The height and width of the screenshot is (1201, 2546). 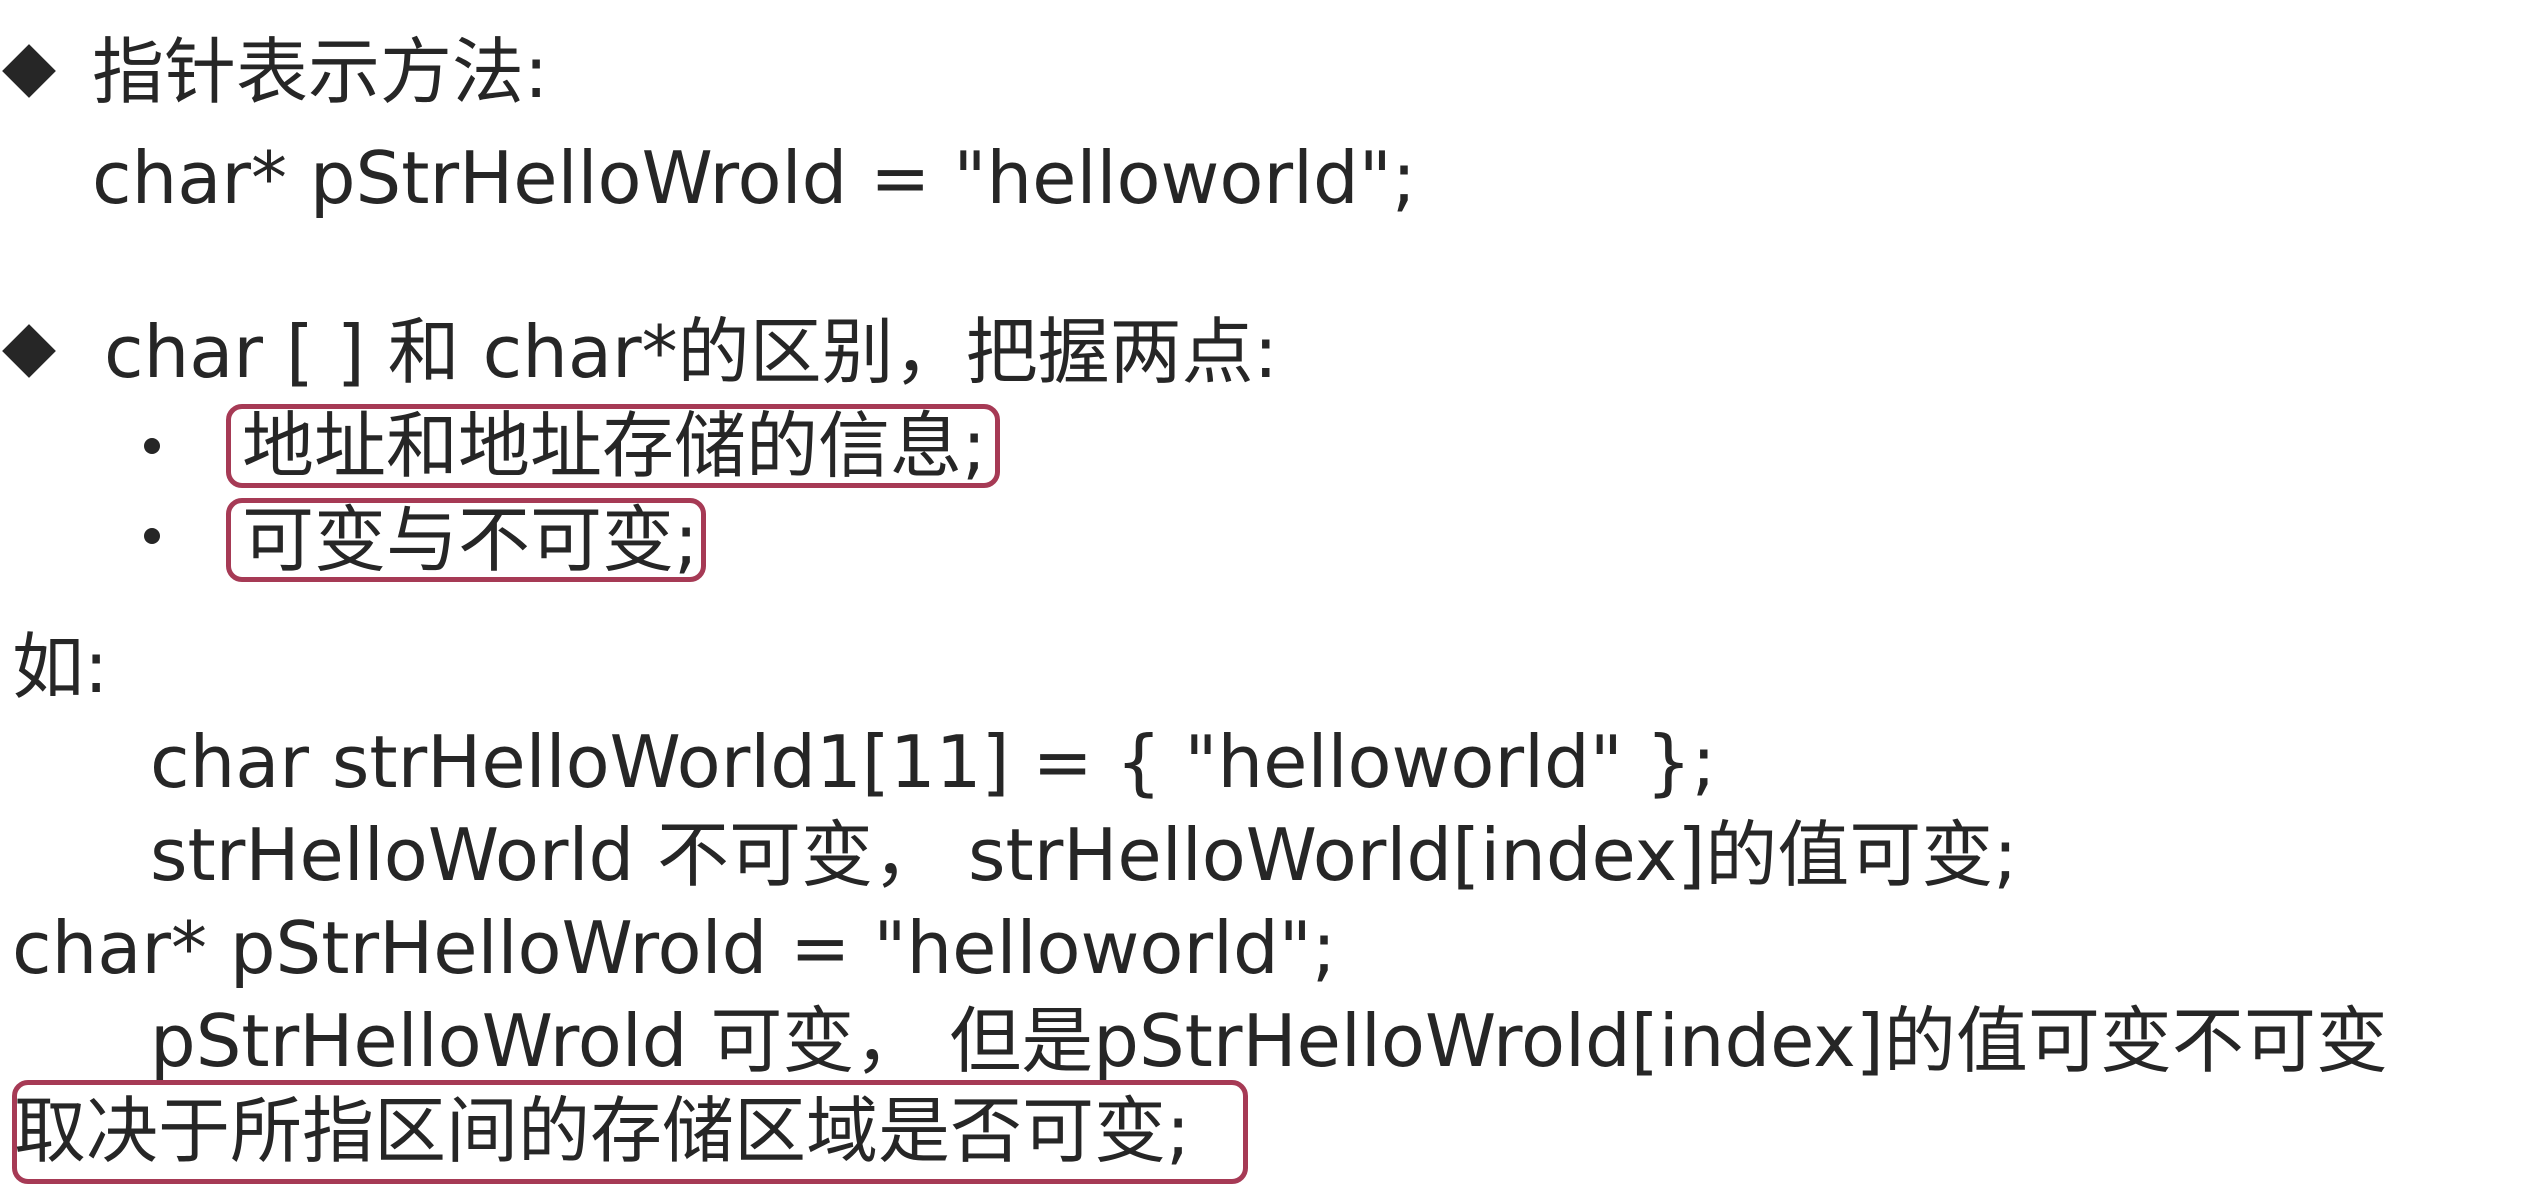 What do you see at coordinates (320, 72) in the screenshot?
I see `section-heading-pointer: 指针表示方法:` at bounding box center [320, 72].